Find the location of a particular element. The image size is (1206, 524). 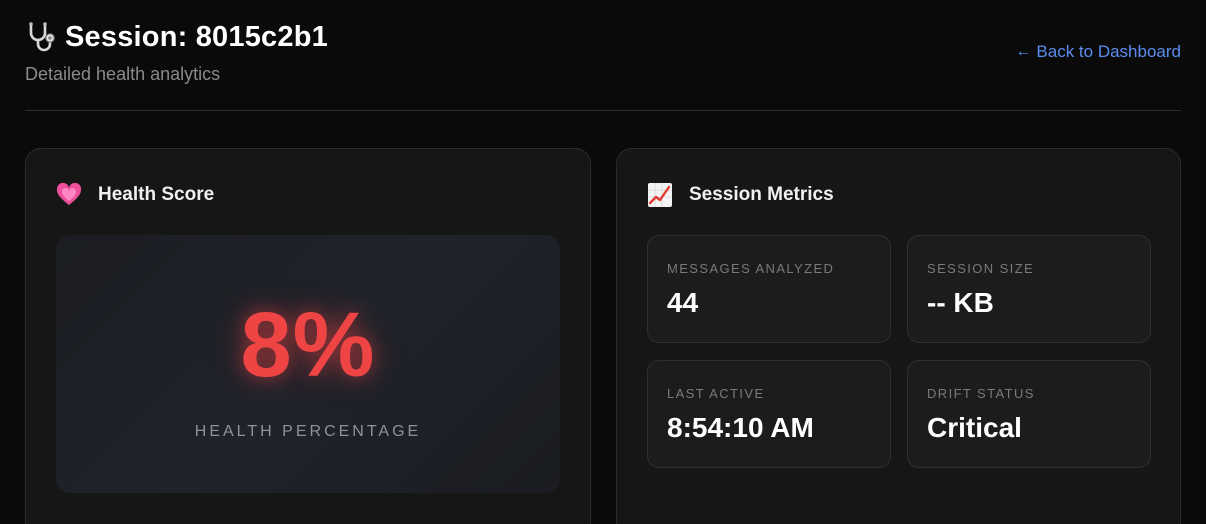

metric-label: MESSAGES ANALYZED is located at coordinates (751, 268).